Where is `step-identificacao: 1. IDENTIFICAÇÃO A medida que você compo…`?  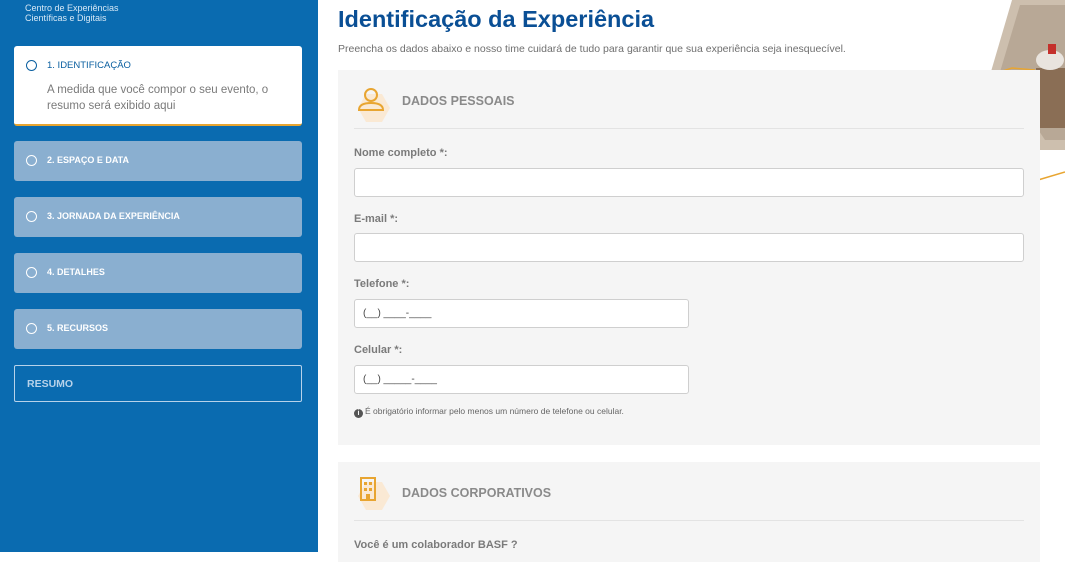 step-identificacao: 1. IDENTIFICAÇÃO A medida que você compo… is located at coordinates (158, 86).